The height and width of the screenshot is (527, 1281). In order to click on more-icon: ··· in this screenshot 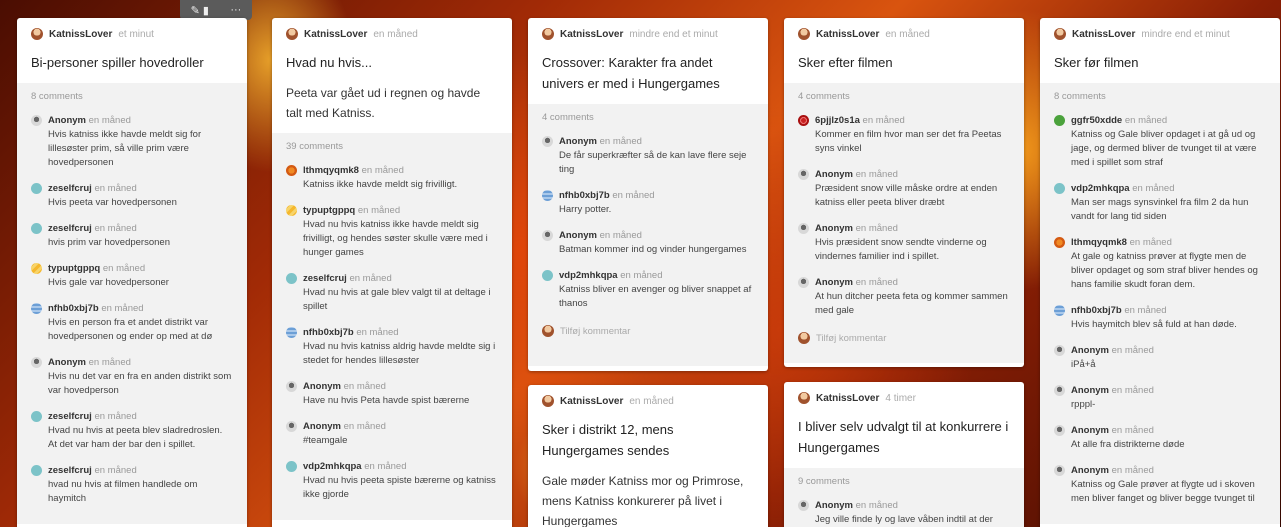, I will do `click(235, 10)`.